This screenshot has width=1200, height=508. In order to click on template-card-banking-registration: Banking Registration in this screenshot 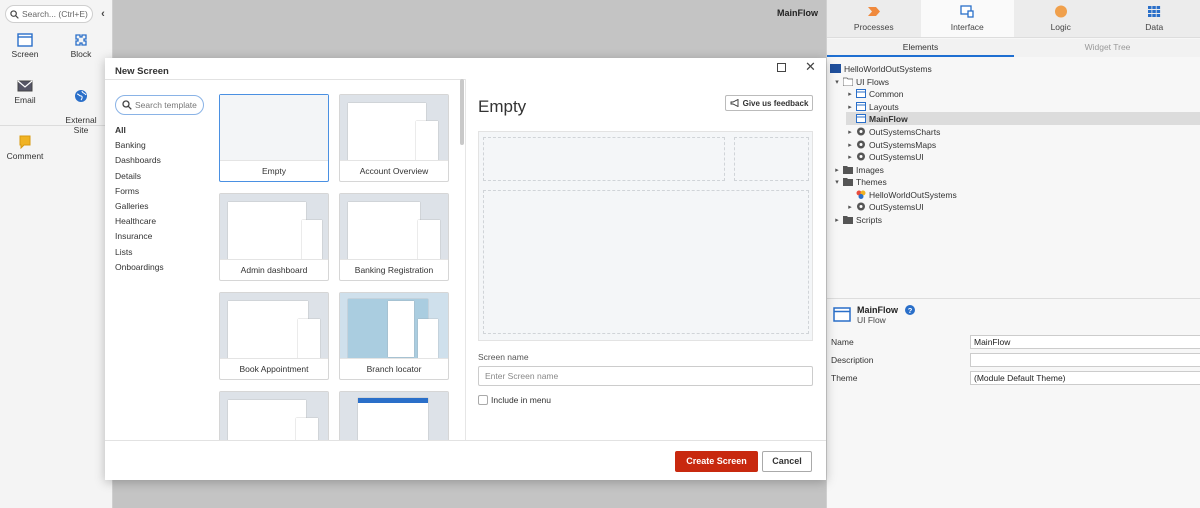, I will do `click(394, 237)`.